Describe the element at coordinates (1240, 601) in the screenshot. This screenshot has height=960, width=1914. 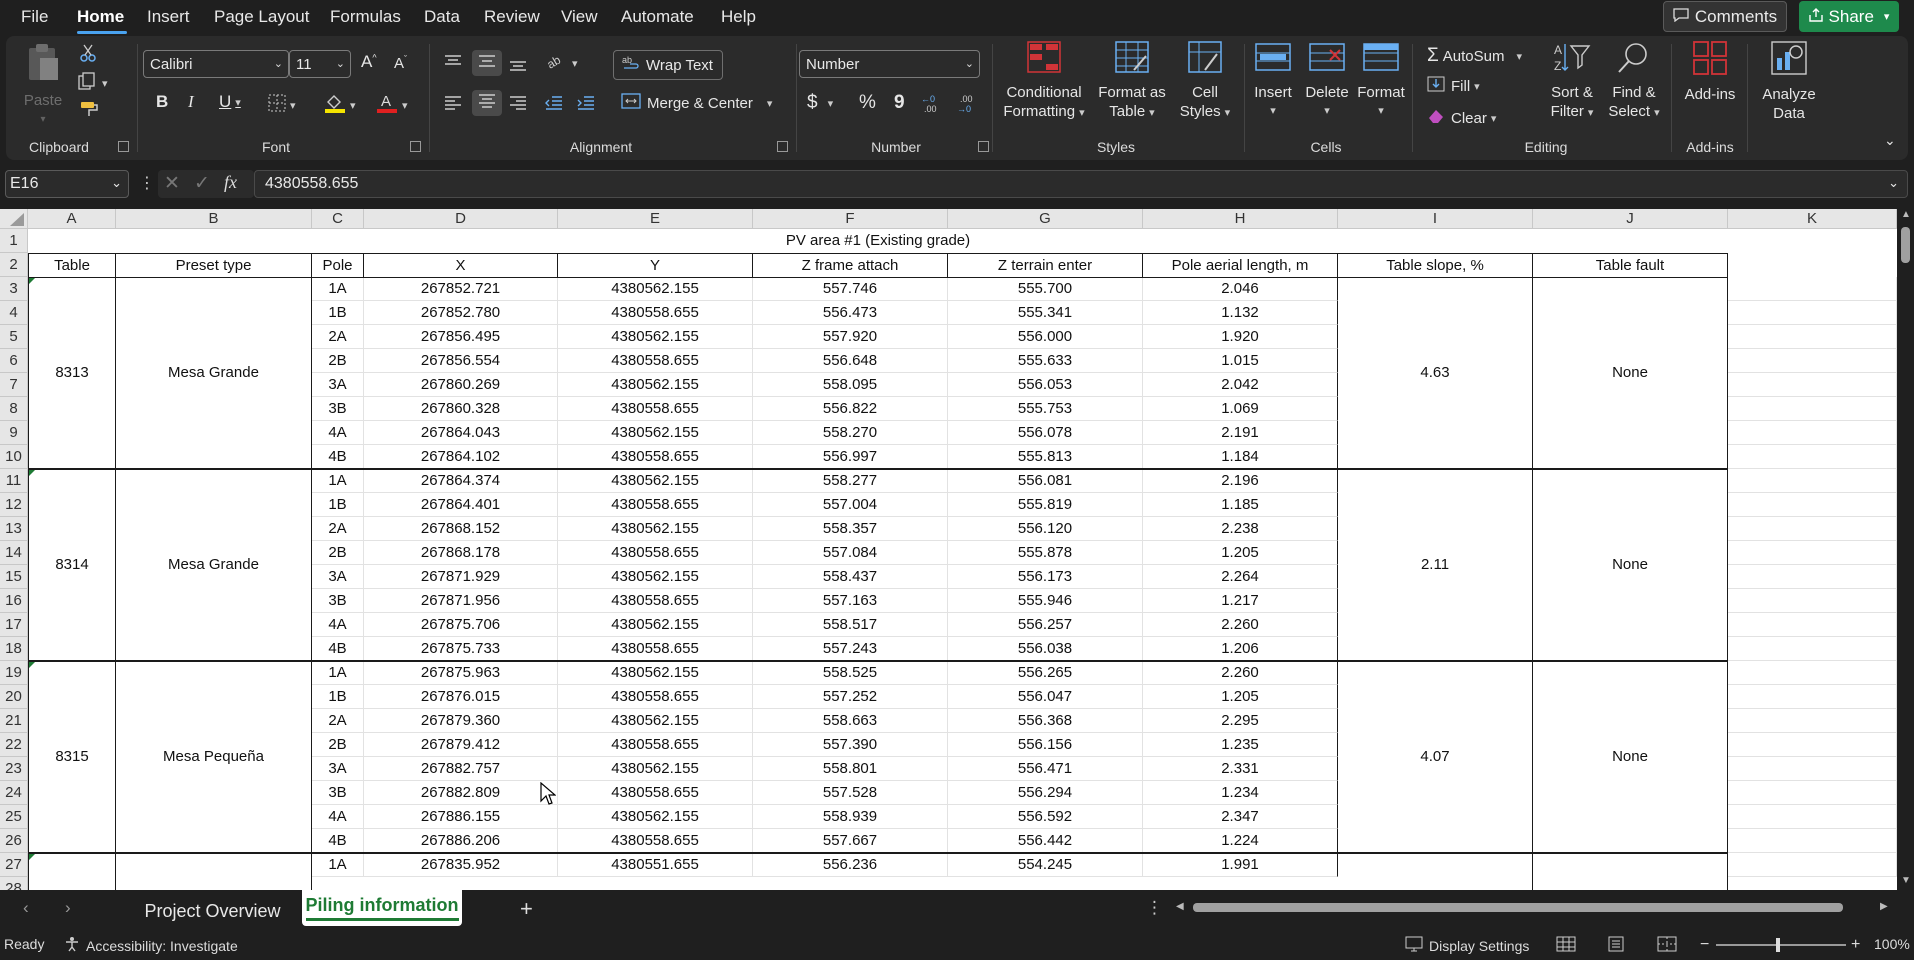
I see `pole-length-cell: 1.217` at that location.